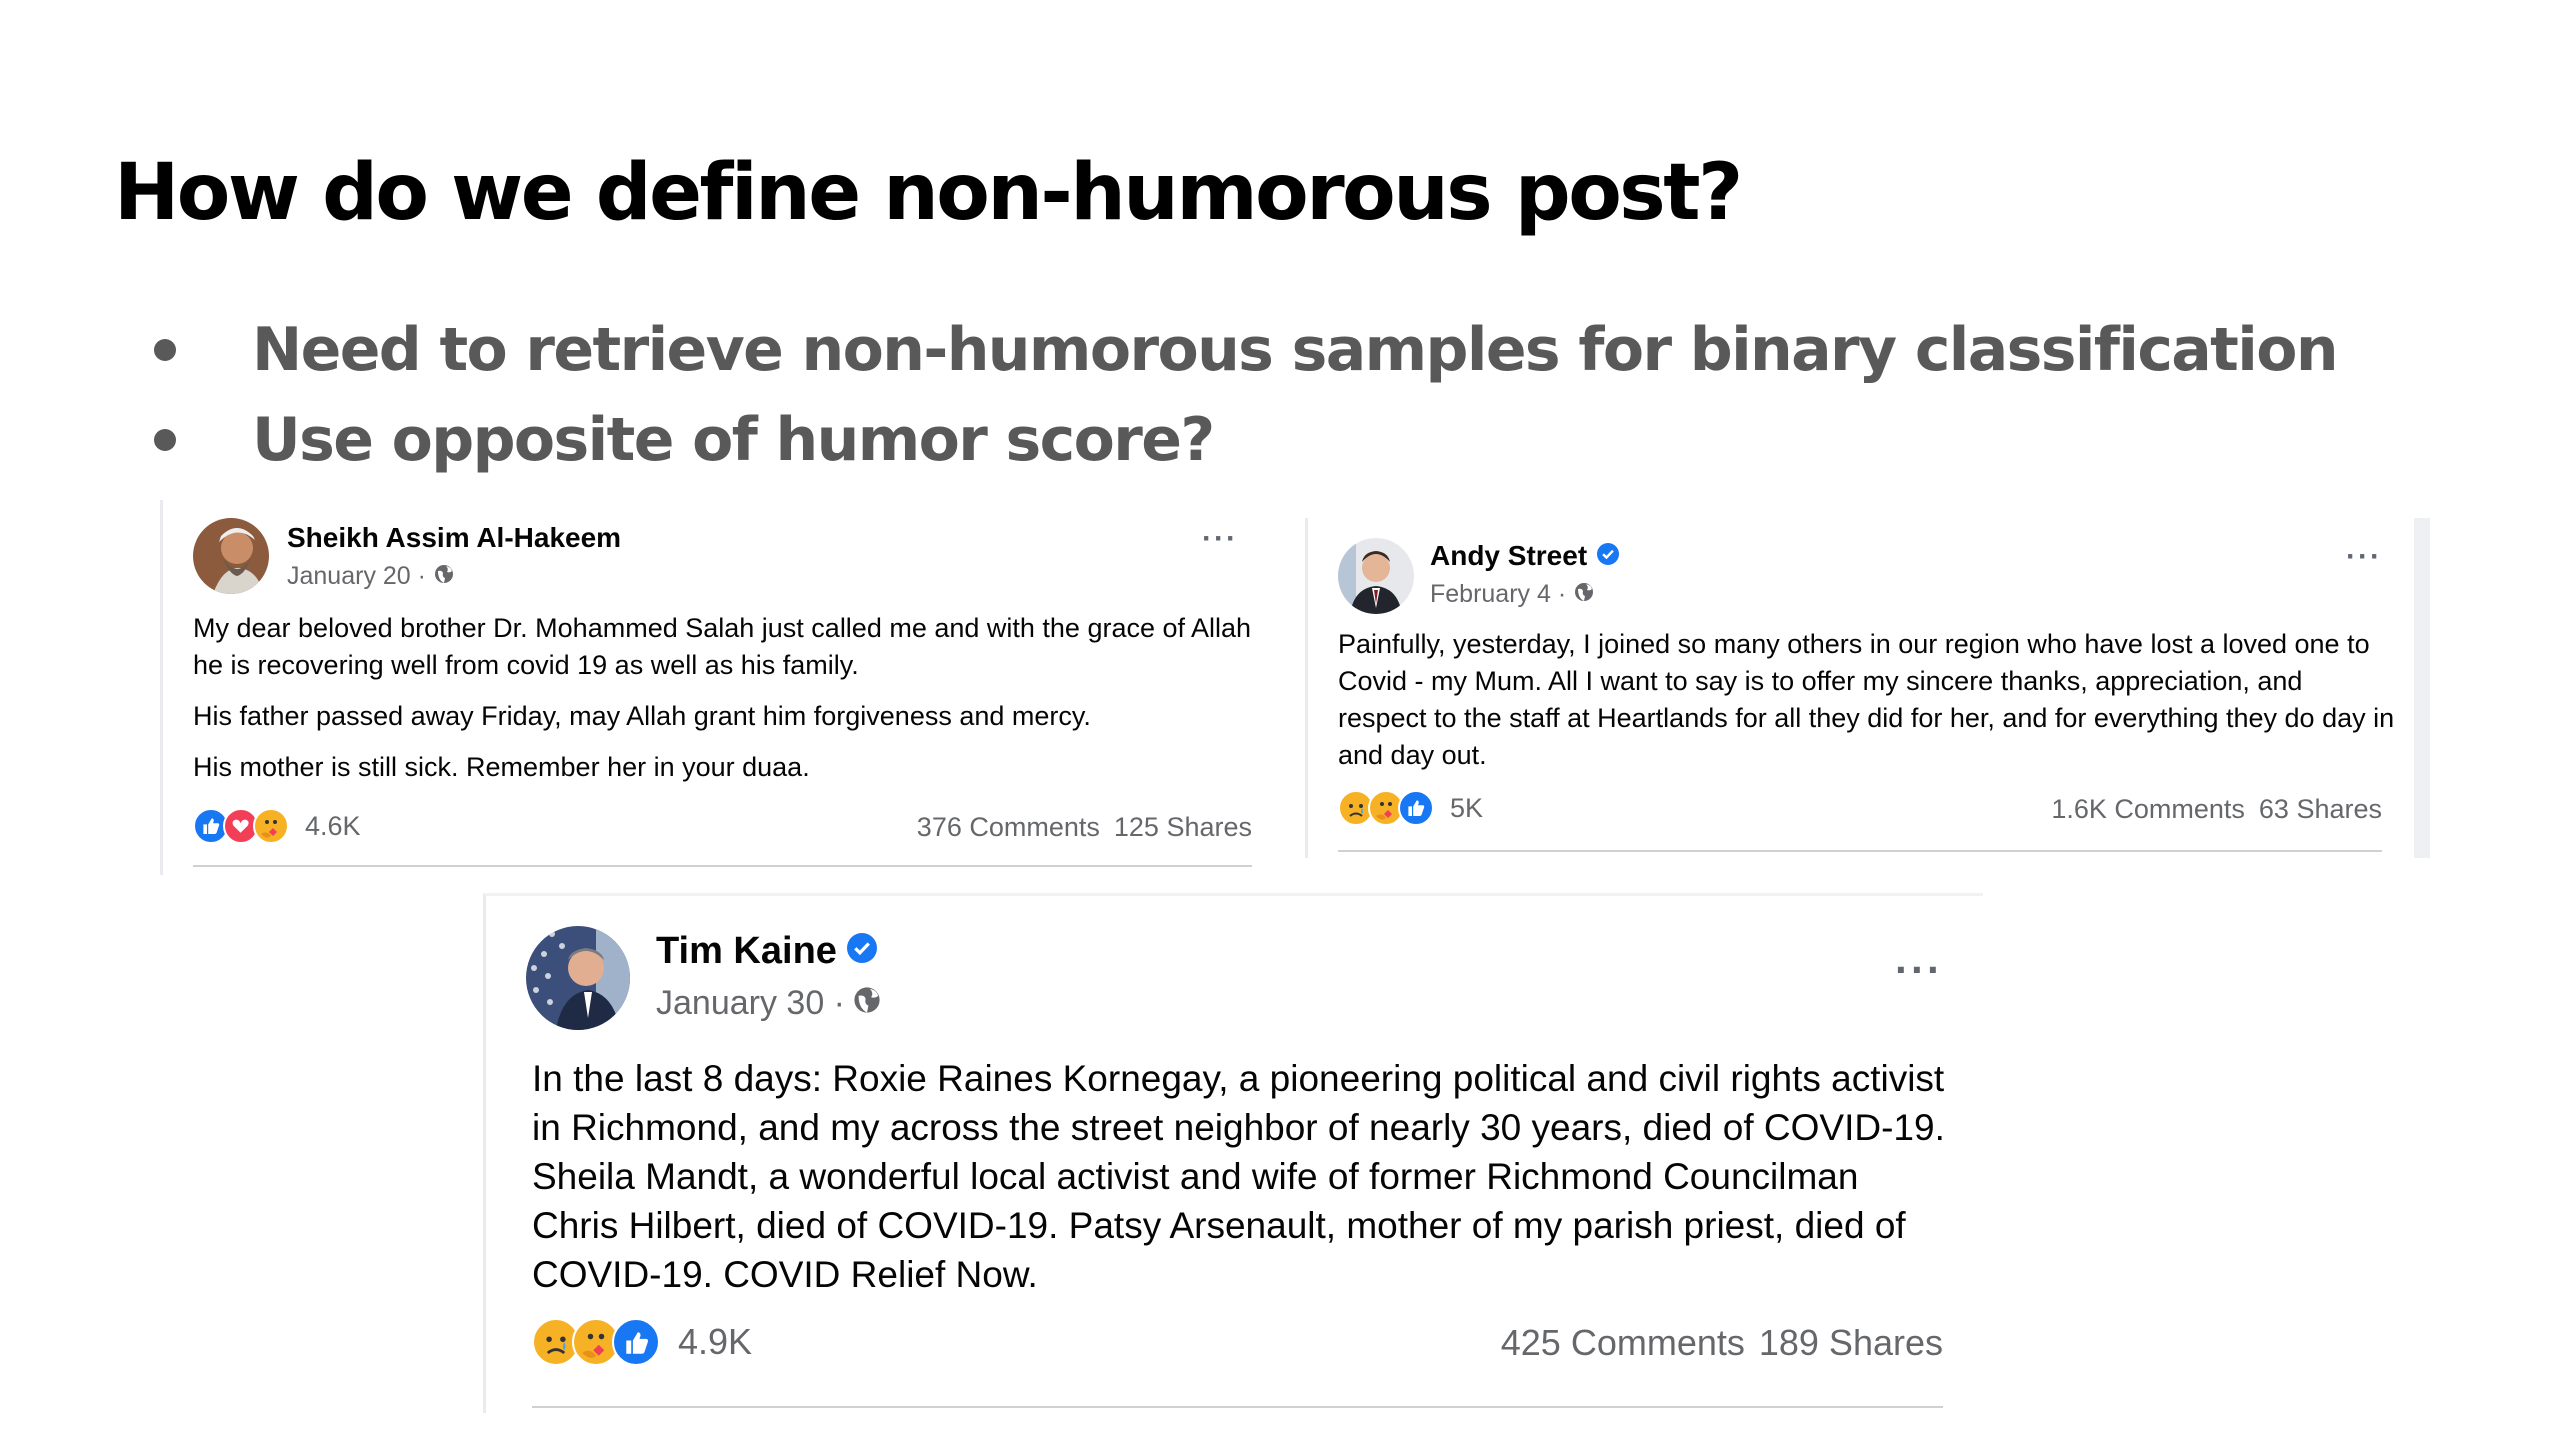 The width and height of the screenshot is (2560, 1440). What do you see at coordinates (750, 1003) in the screenshot?
I see `post-date: January 30 ·` at bounding box center [750, 1003].